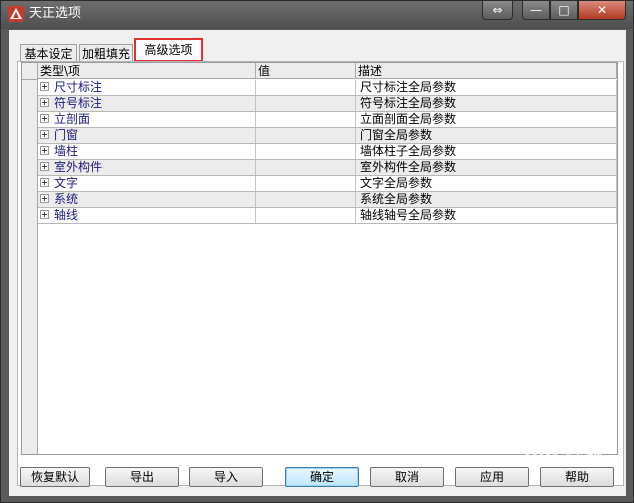 The height and width of the screenshot is (503, 634). I want to click on window-title: 天正选项, so click(55, 13).